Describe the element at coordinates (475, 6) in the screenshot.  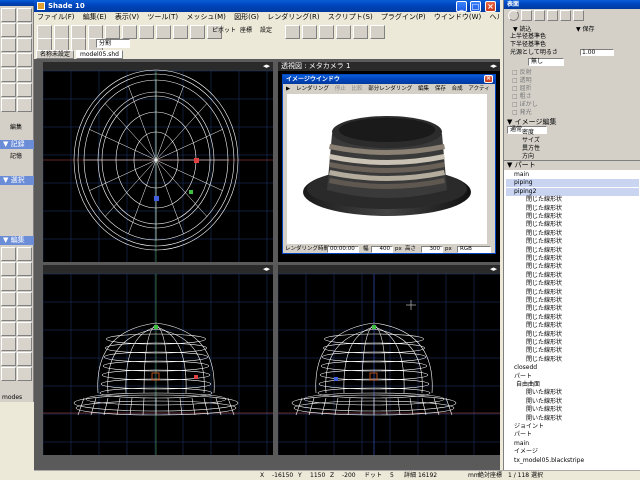
I see `maximize-button: □` at that location.